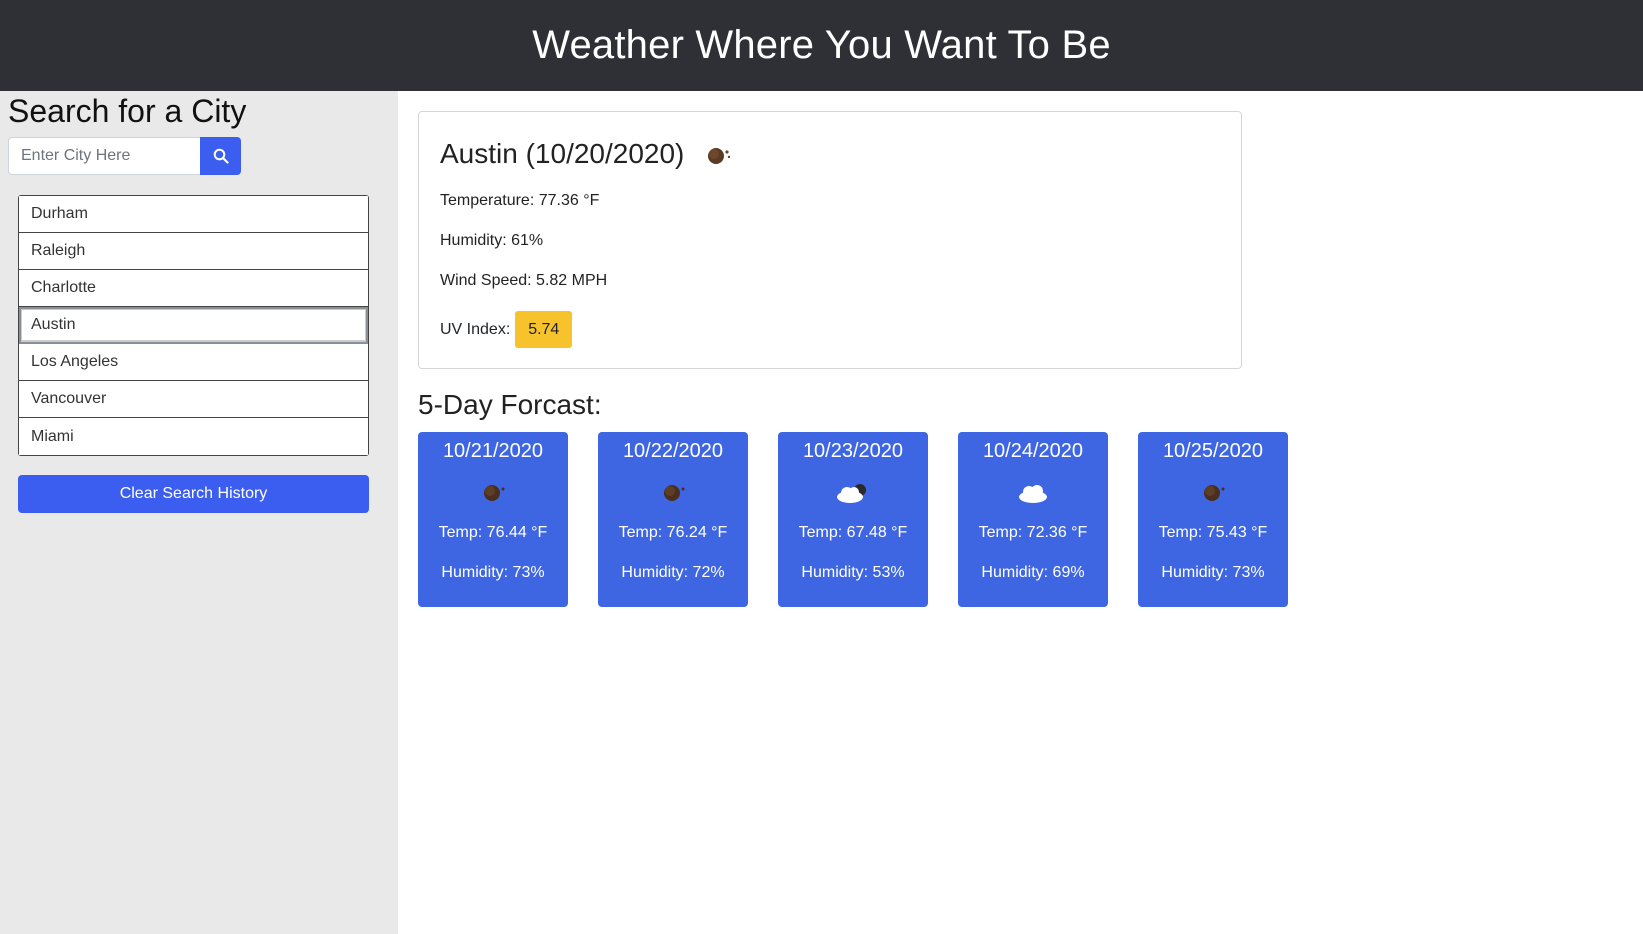 Image resolution: width=1643 pixels, height=934 pixels. I want to click on forecast-card: 10/22/2020 Temp: 76.24 °F Humidity: 72%, so click(673, 519).